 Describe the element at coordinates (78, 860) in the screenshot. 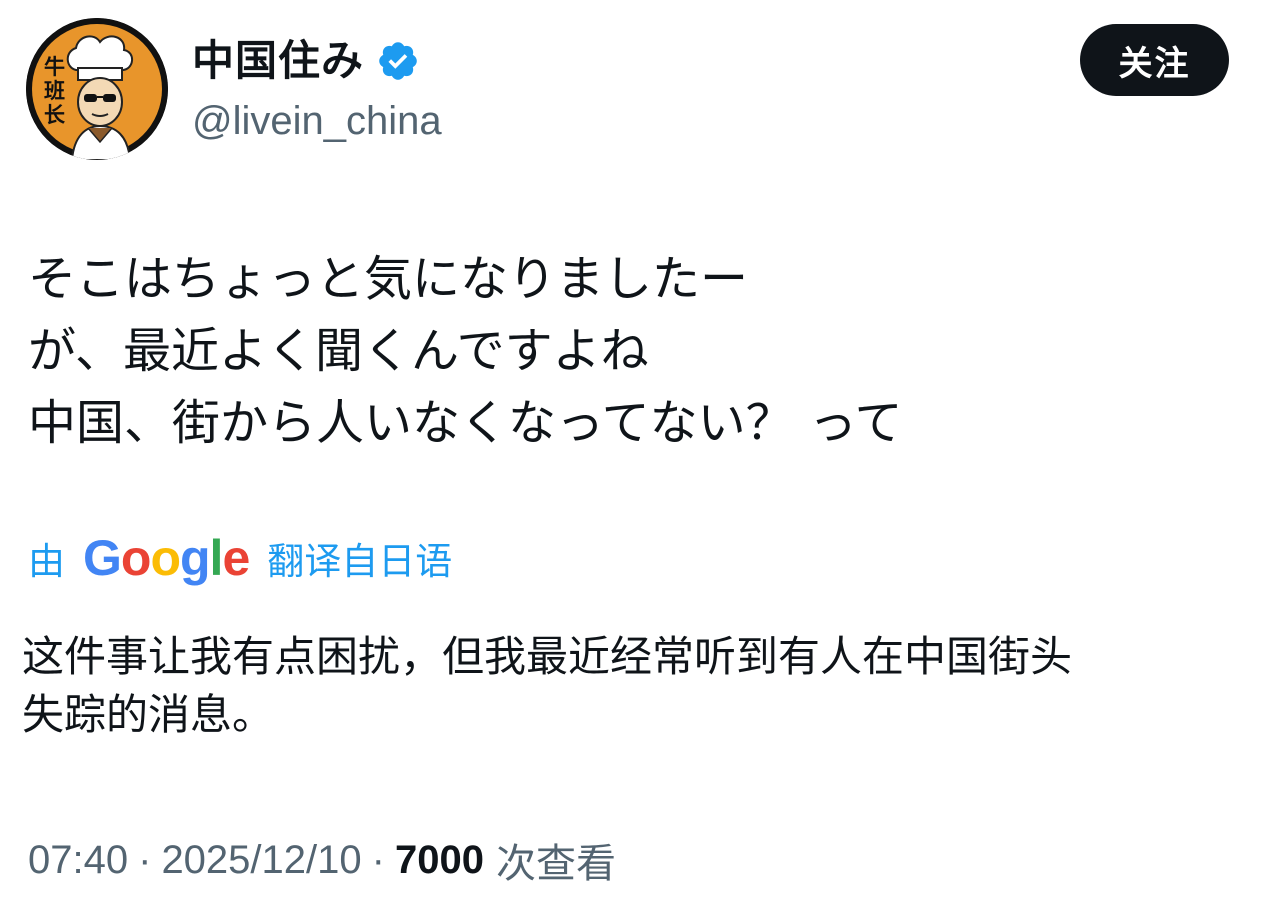

I see `tweet-time: 07:40` at that location.